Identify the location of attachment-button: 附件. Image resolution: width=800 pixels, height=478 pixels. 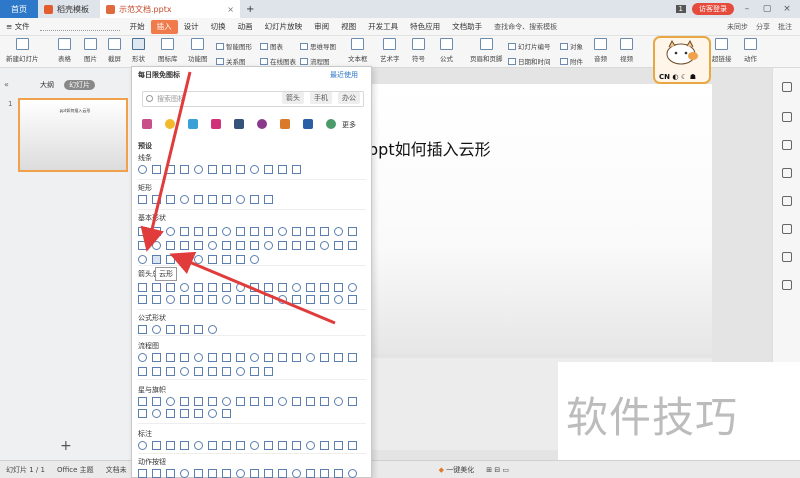
(571, 61).